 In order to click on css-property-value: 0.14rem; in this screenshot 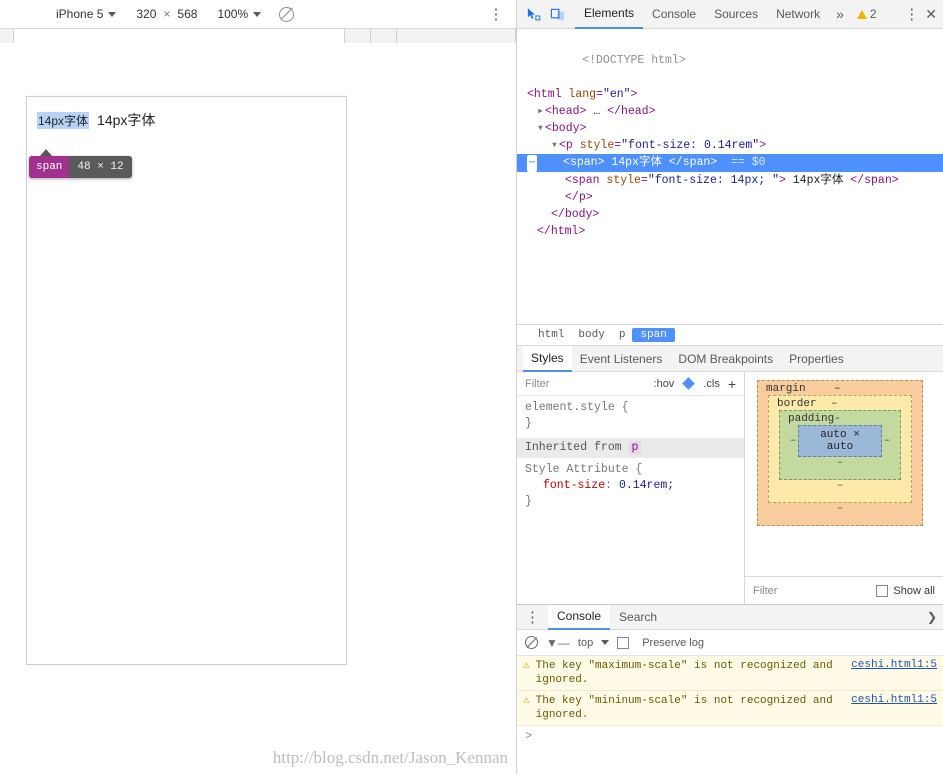, I will do `click(646, 485)`.